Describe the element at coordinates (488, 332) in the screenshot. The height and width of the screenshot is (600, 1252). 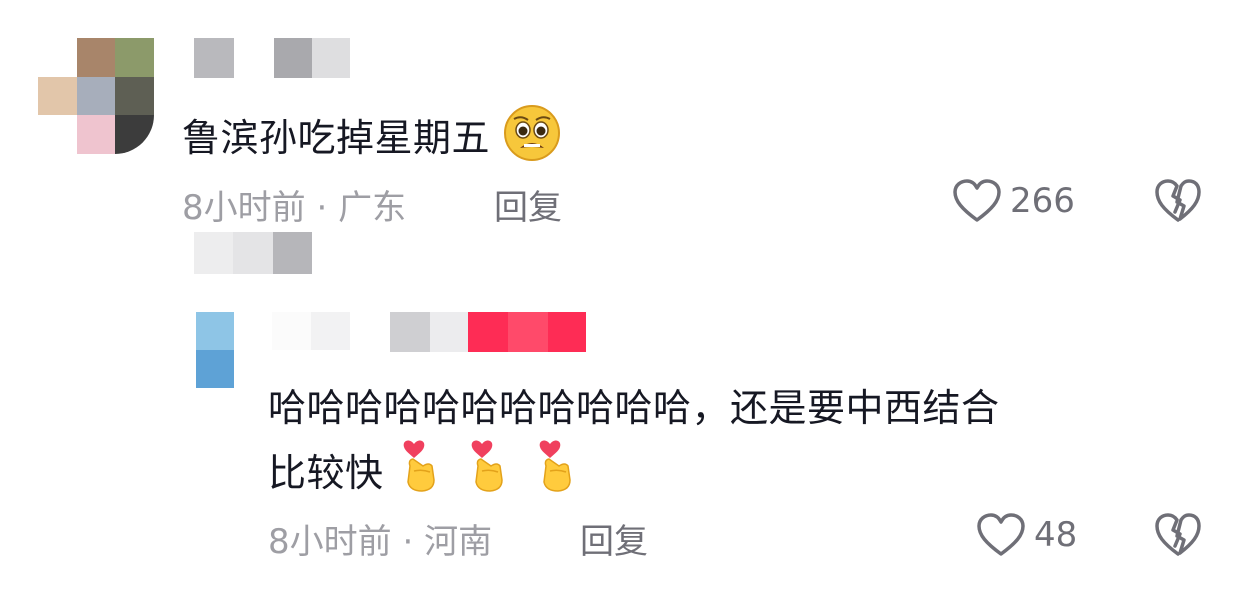
I see `author-badge` at that location.